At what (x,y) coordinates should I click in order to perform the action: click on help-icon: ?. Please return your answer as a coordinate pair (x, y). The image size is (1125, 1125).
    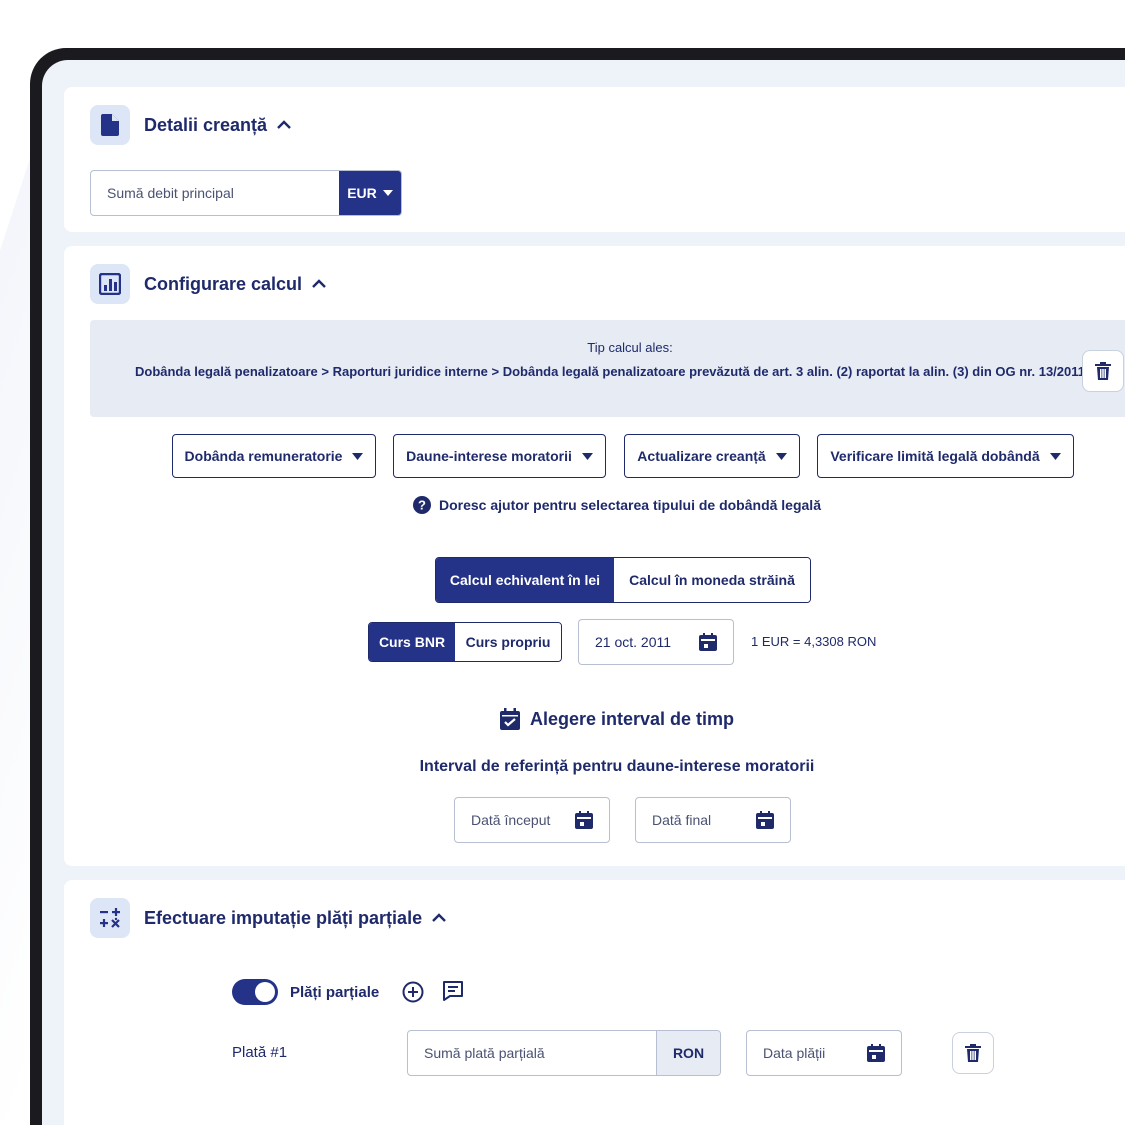
    Looking at the image, I should click on (422, 505).